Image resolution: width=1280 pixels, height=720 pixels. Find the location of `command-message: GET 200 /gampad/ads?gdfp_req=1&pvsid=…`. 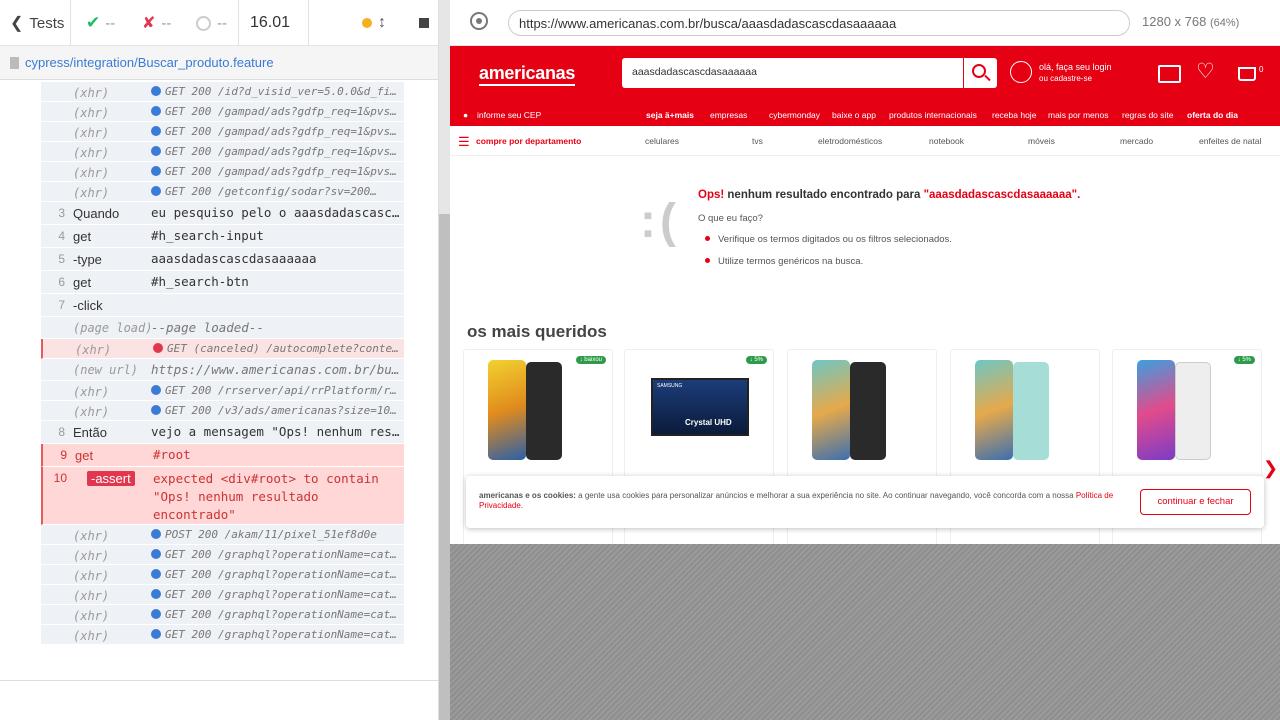

command-message: GET 200 /gampad/ads?gdfp_req=1&pvsid=… is located at coordinates (283, 131).